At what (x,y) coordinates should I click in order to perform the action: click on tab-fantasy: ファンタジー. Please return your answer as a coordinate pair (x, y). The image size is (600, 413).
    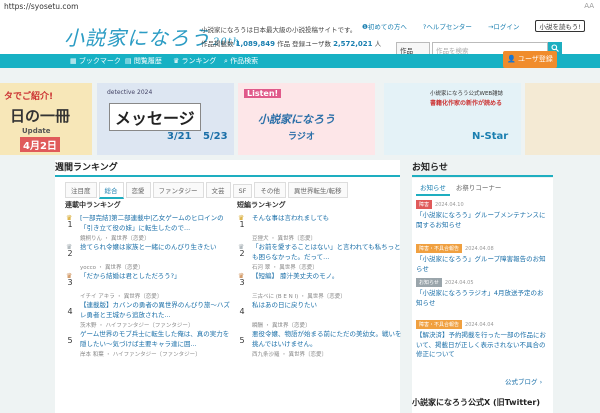
    Looking at the image, I should click on (178, 190).